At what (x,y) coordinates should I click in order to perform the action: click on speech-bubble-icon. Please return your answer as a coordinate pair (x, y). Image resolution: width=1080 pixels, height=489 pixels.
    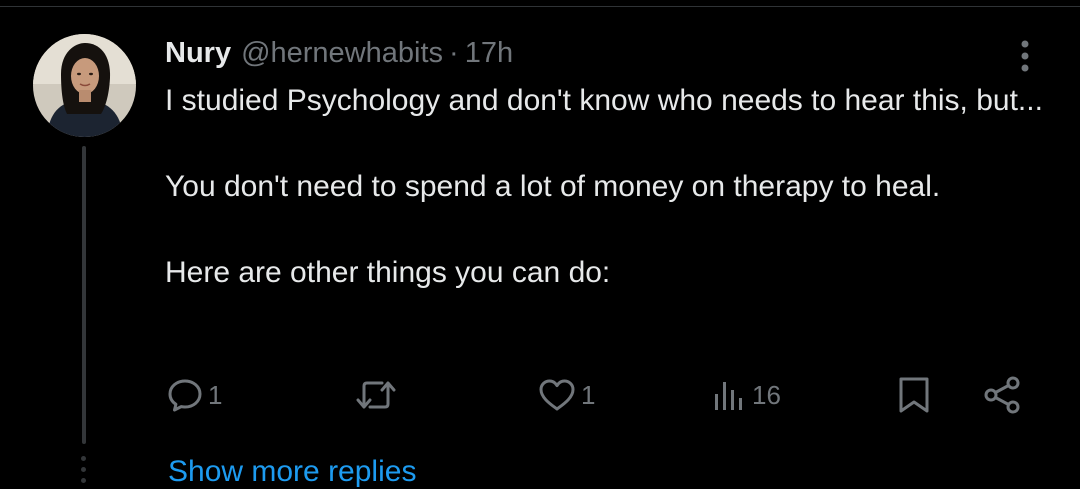
    Looking at the image, I should click on (185, 395).